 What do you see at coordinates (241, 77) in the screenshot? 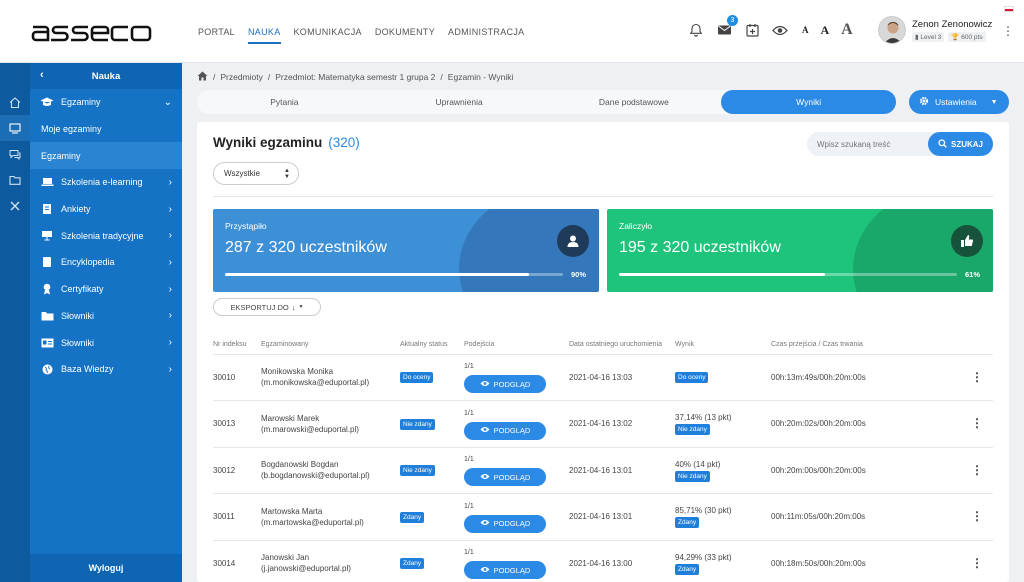
I see `breadcrumb-przedmioty: Przedmioty` at bounding box center [241, 77].